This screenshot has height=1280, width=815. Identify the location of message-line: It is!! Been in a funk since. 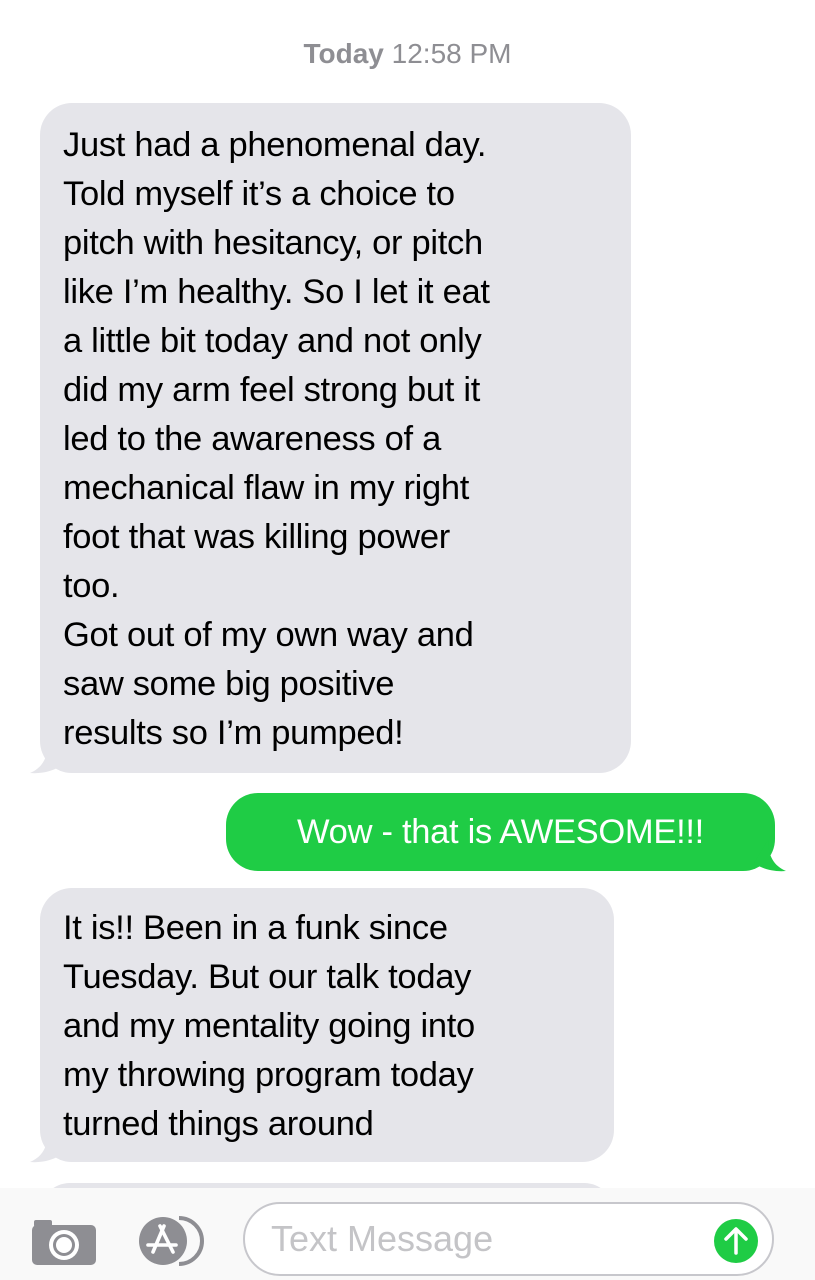
(255, 928).